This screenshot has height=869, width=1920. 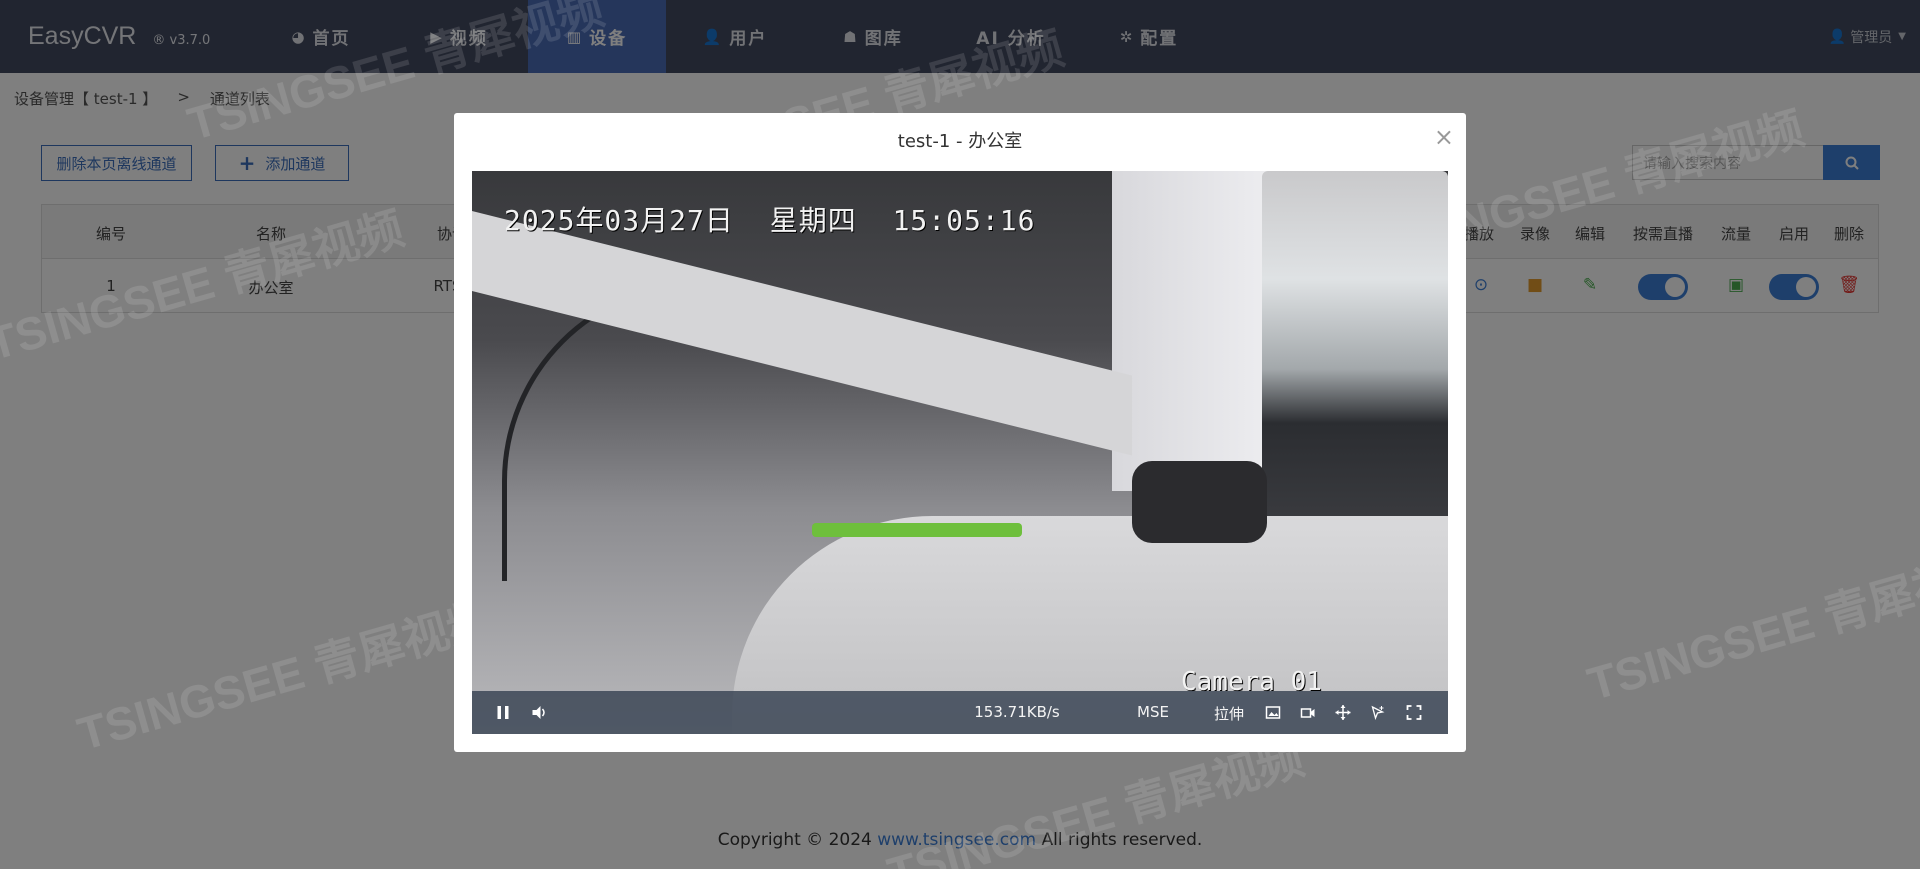 What do you see at coordinates (503, 712) in the screenshot?
I see `pause-icon` at bounding box center [503, 712].